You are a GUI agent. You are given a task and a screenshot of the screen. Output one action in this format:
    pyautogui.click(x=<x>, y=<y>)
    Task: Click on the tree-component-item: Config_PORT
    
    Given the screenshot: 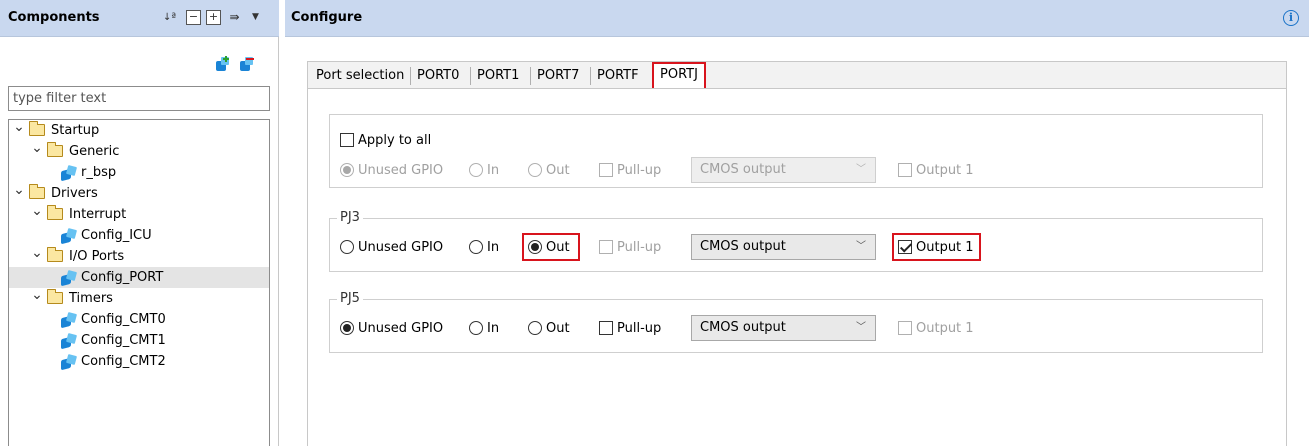 What is the action you would take?
    pyautogui.click(x=139, y=277)
    